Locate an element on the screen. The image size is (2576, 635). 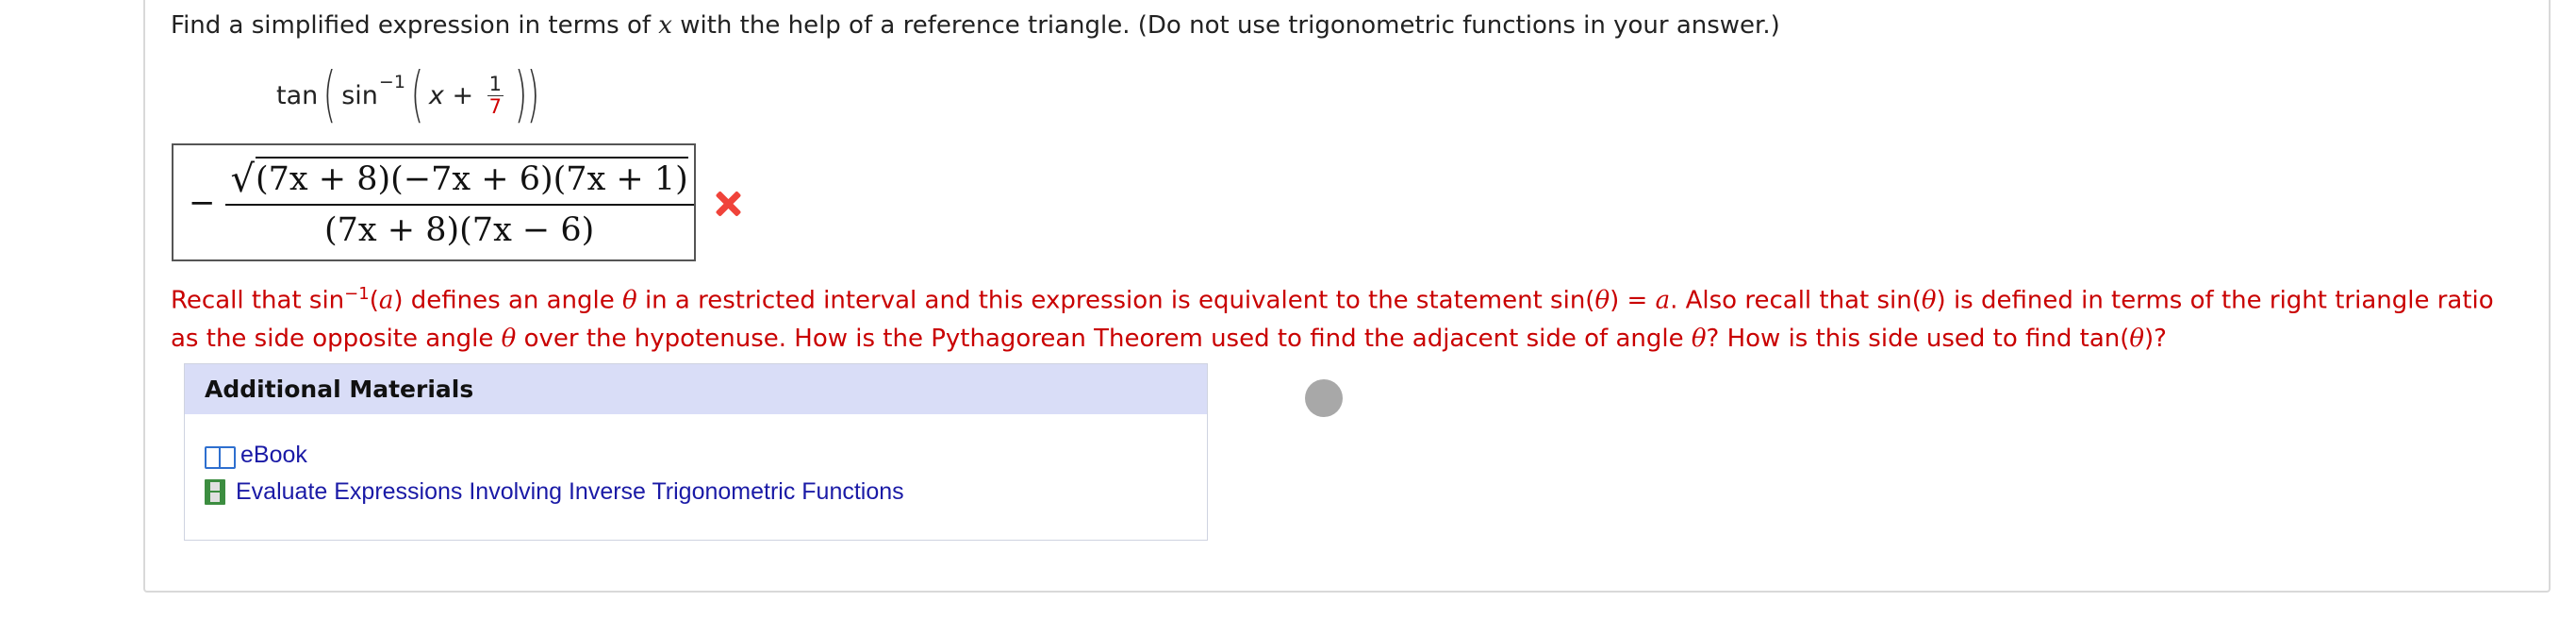
open-paren: ( is located at coordinates (329, 95).